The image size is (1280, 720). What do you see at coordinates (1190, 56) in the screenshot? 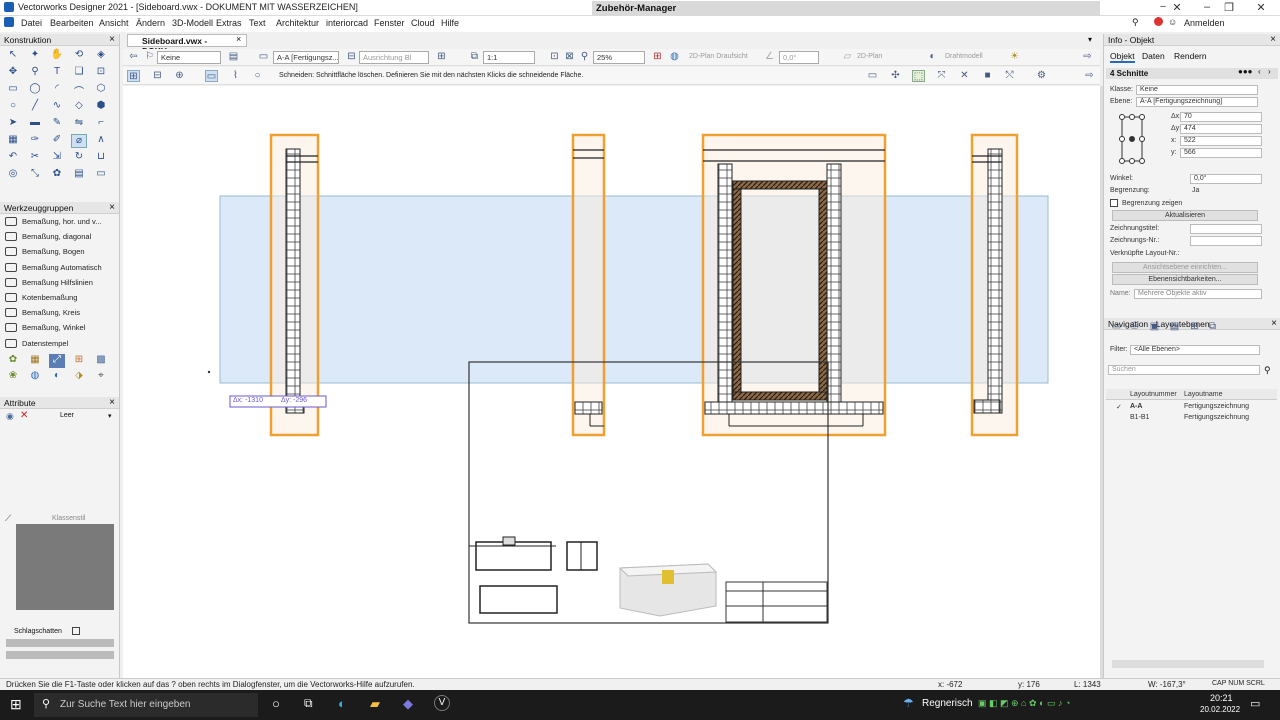
I see `tab-rendern: Rendern` at bounding box center [1190, 56].